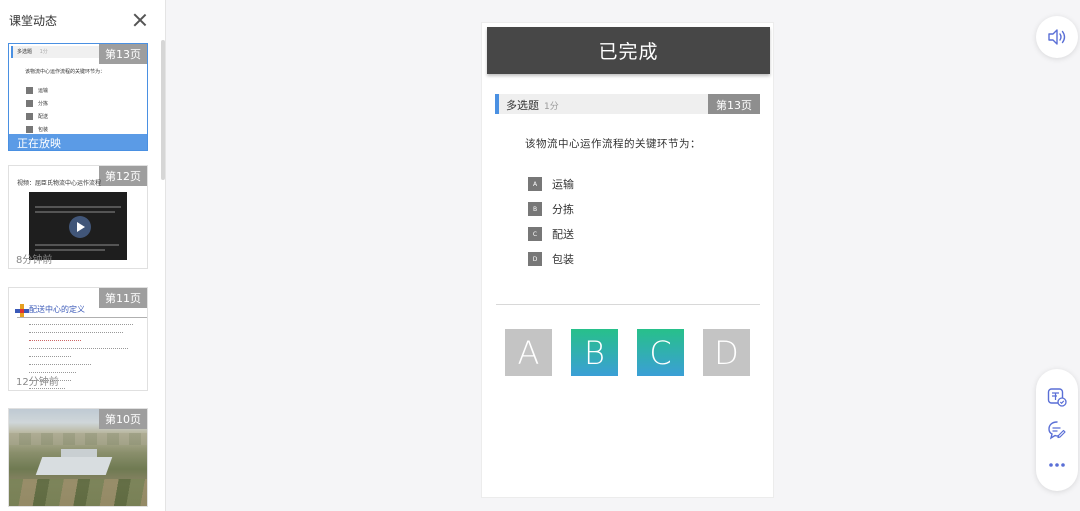 The width and height of the screenshot is (1080, 511). Describe the element at coordinates (123, 54) in the screenshot. I see `thumb-page-badge: 第13页` at that location.